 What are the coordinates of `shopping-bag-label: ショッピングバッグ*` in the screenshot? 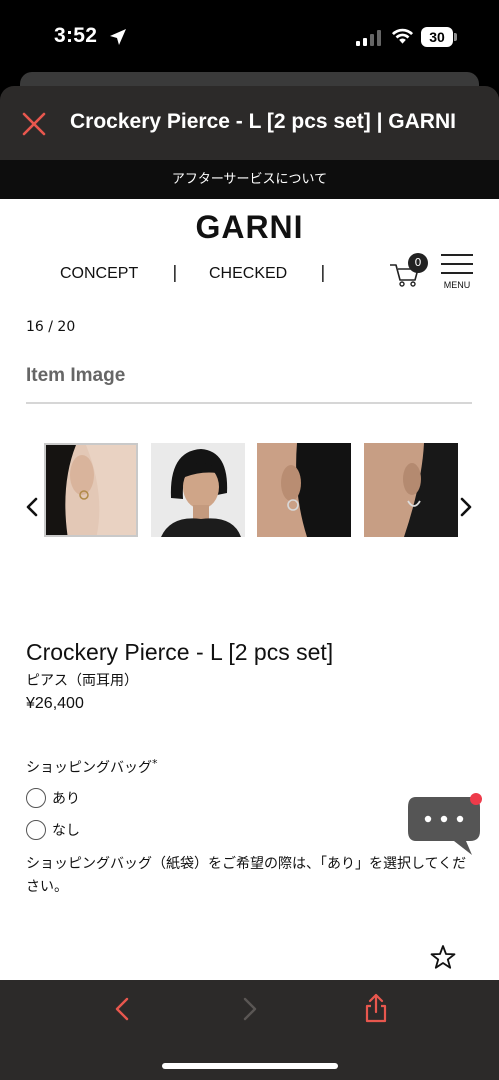 It's located at (92, 767).